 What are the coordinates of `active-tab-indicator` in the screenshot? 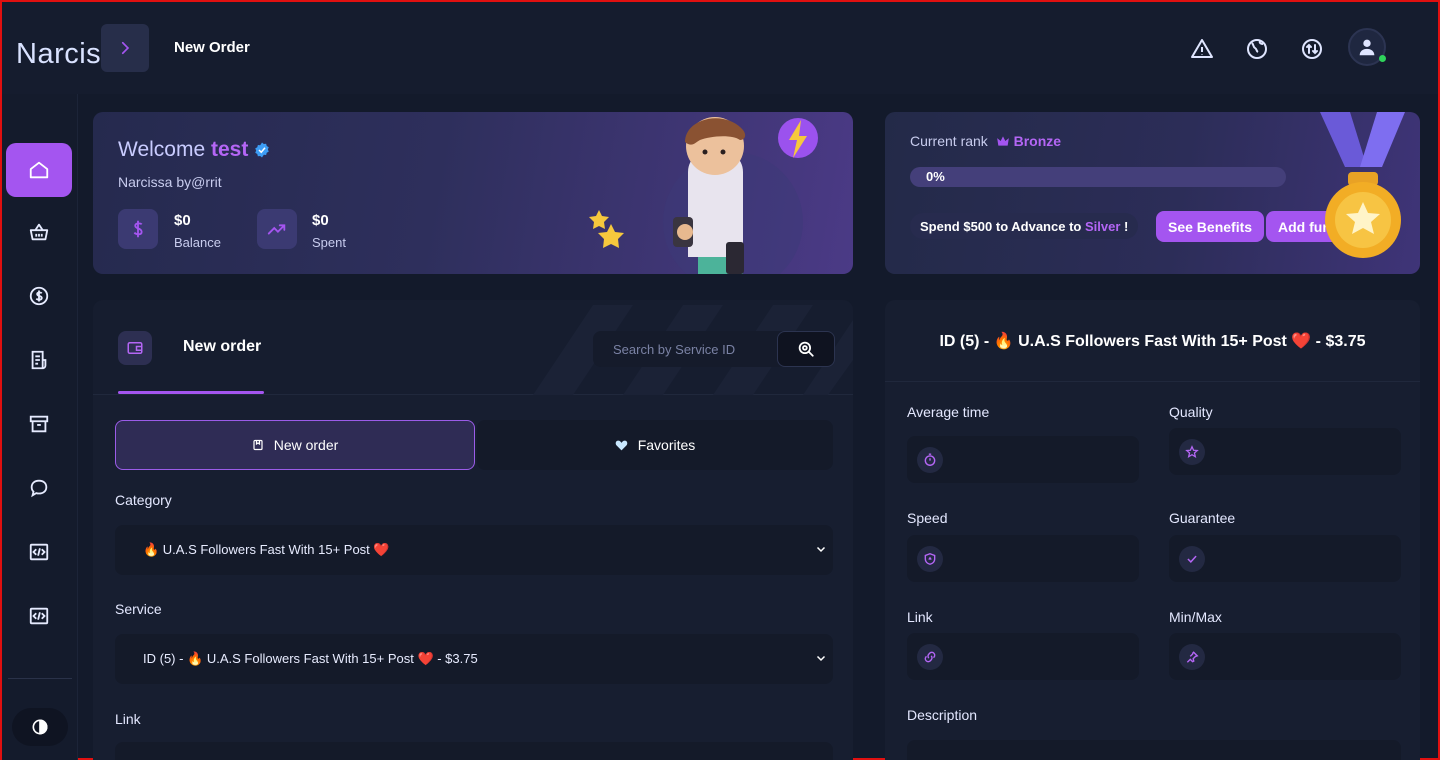 It's located at (191, 392).